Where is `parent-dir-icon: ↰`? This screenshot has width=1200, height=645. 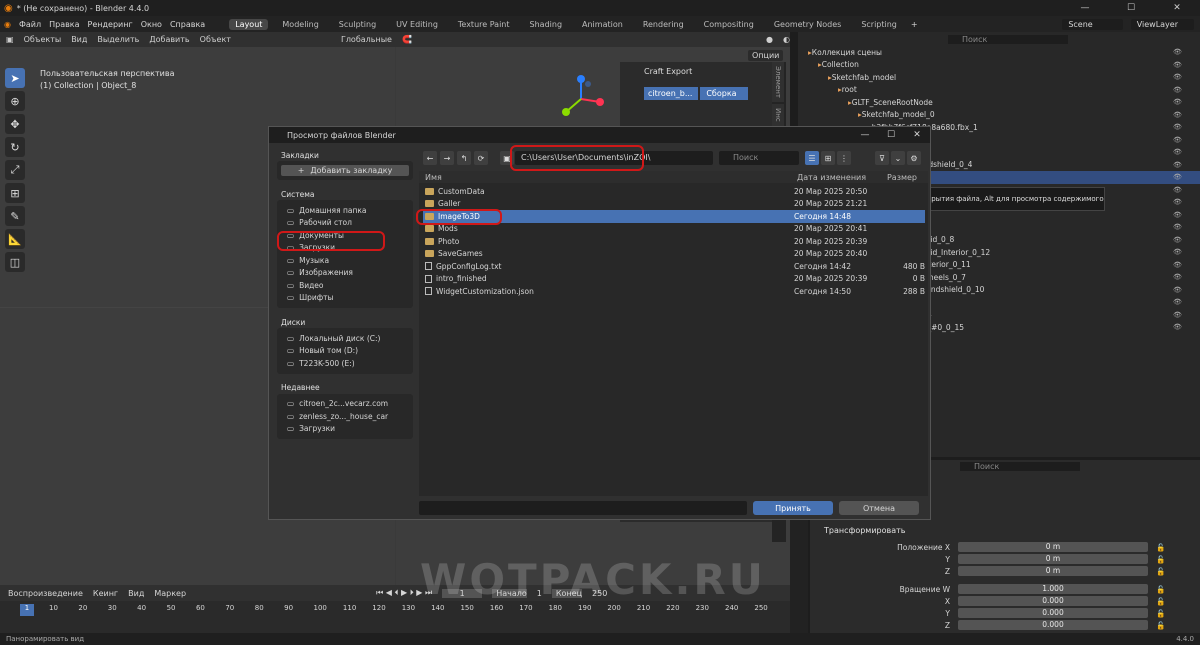 parent-dir-icon: ↰ is located at coordinates (464, 158).